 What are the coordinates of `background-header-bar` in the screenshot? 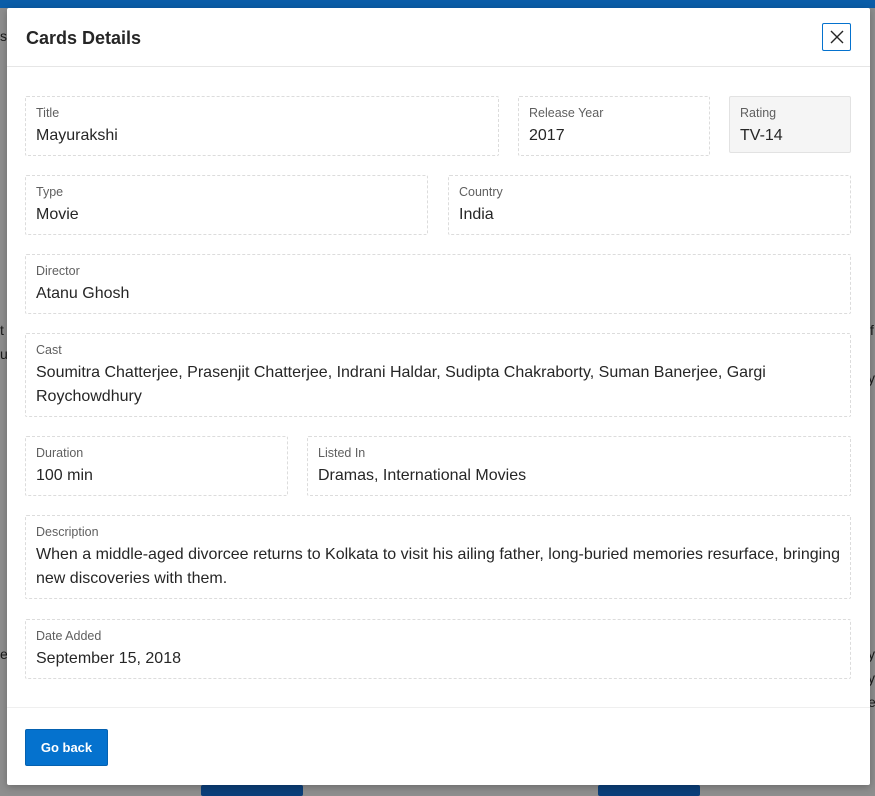 It's located at (437, 4).